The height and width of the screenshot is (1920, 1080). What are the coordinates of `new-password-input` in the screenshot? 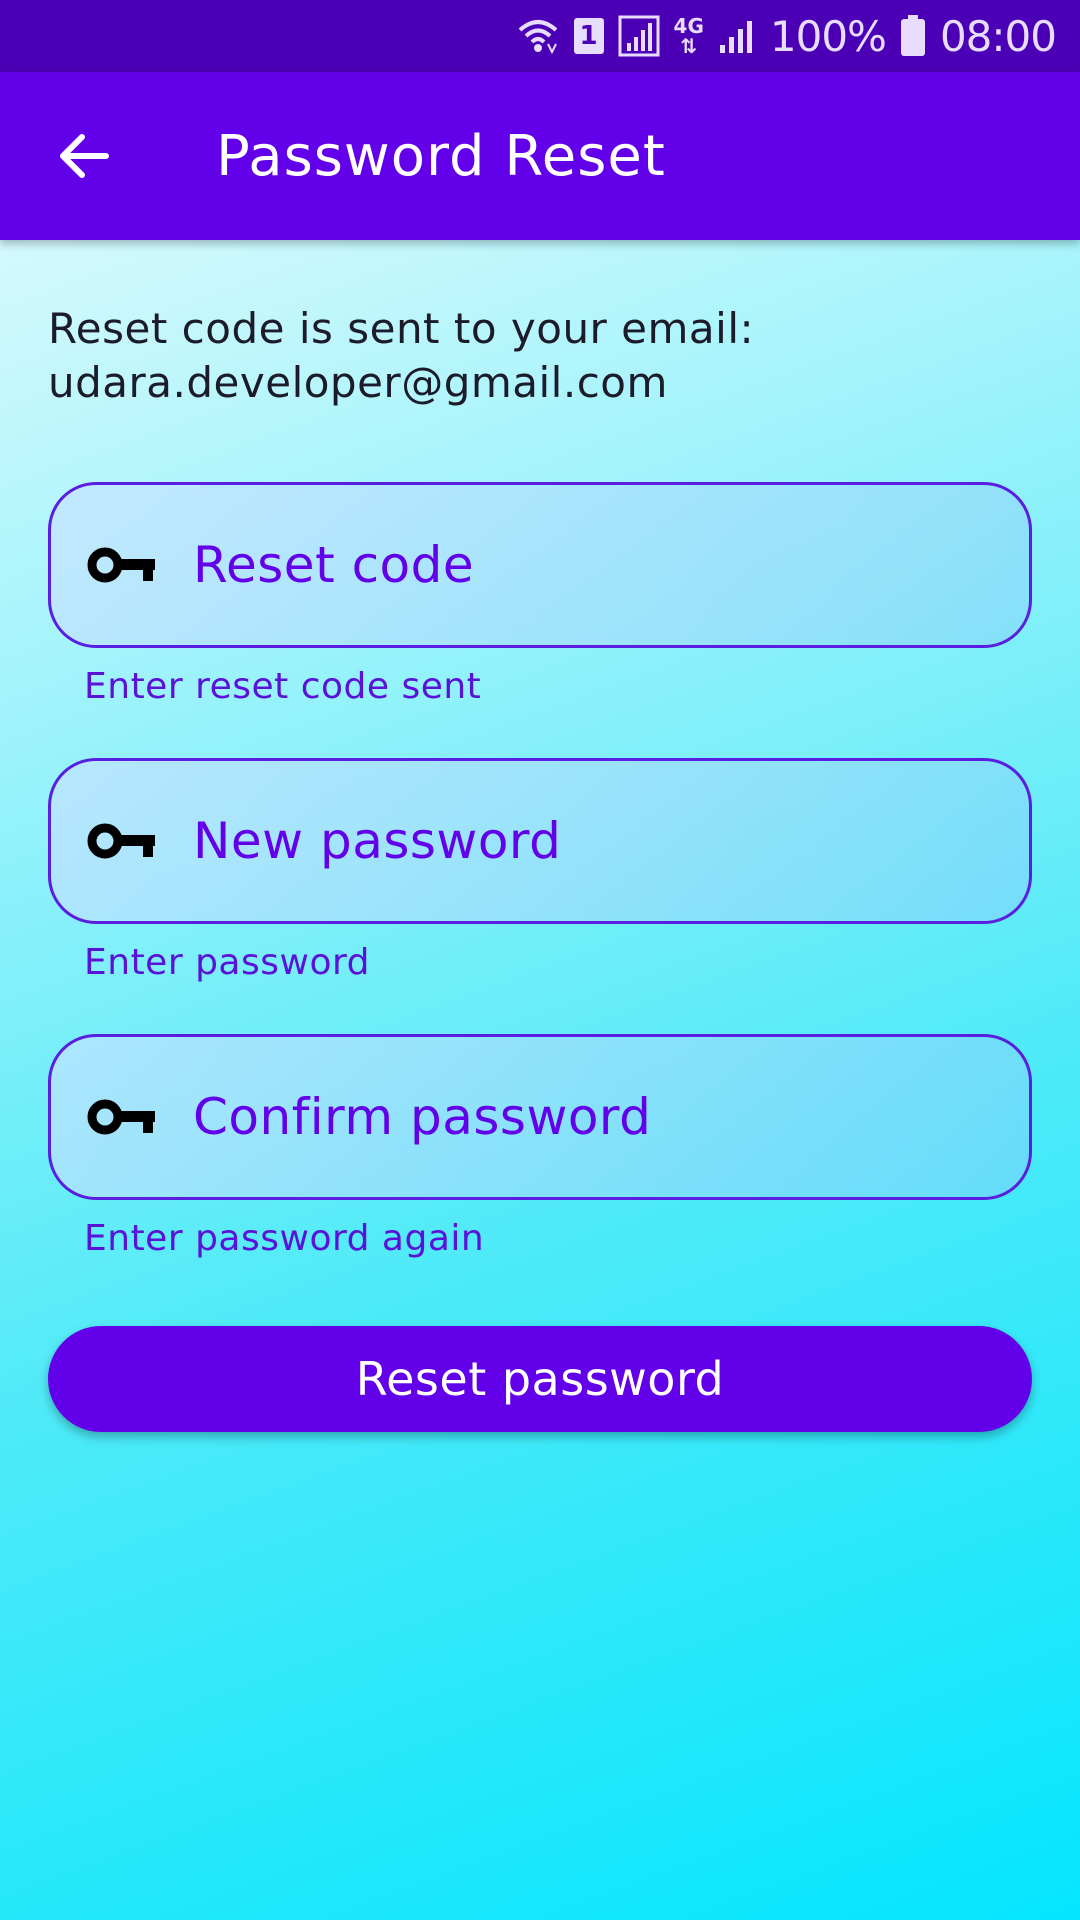 It's located at (593, 841).